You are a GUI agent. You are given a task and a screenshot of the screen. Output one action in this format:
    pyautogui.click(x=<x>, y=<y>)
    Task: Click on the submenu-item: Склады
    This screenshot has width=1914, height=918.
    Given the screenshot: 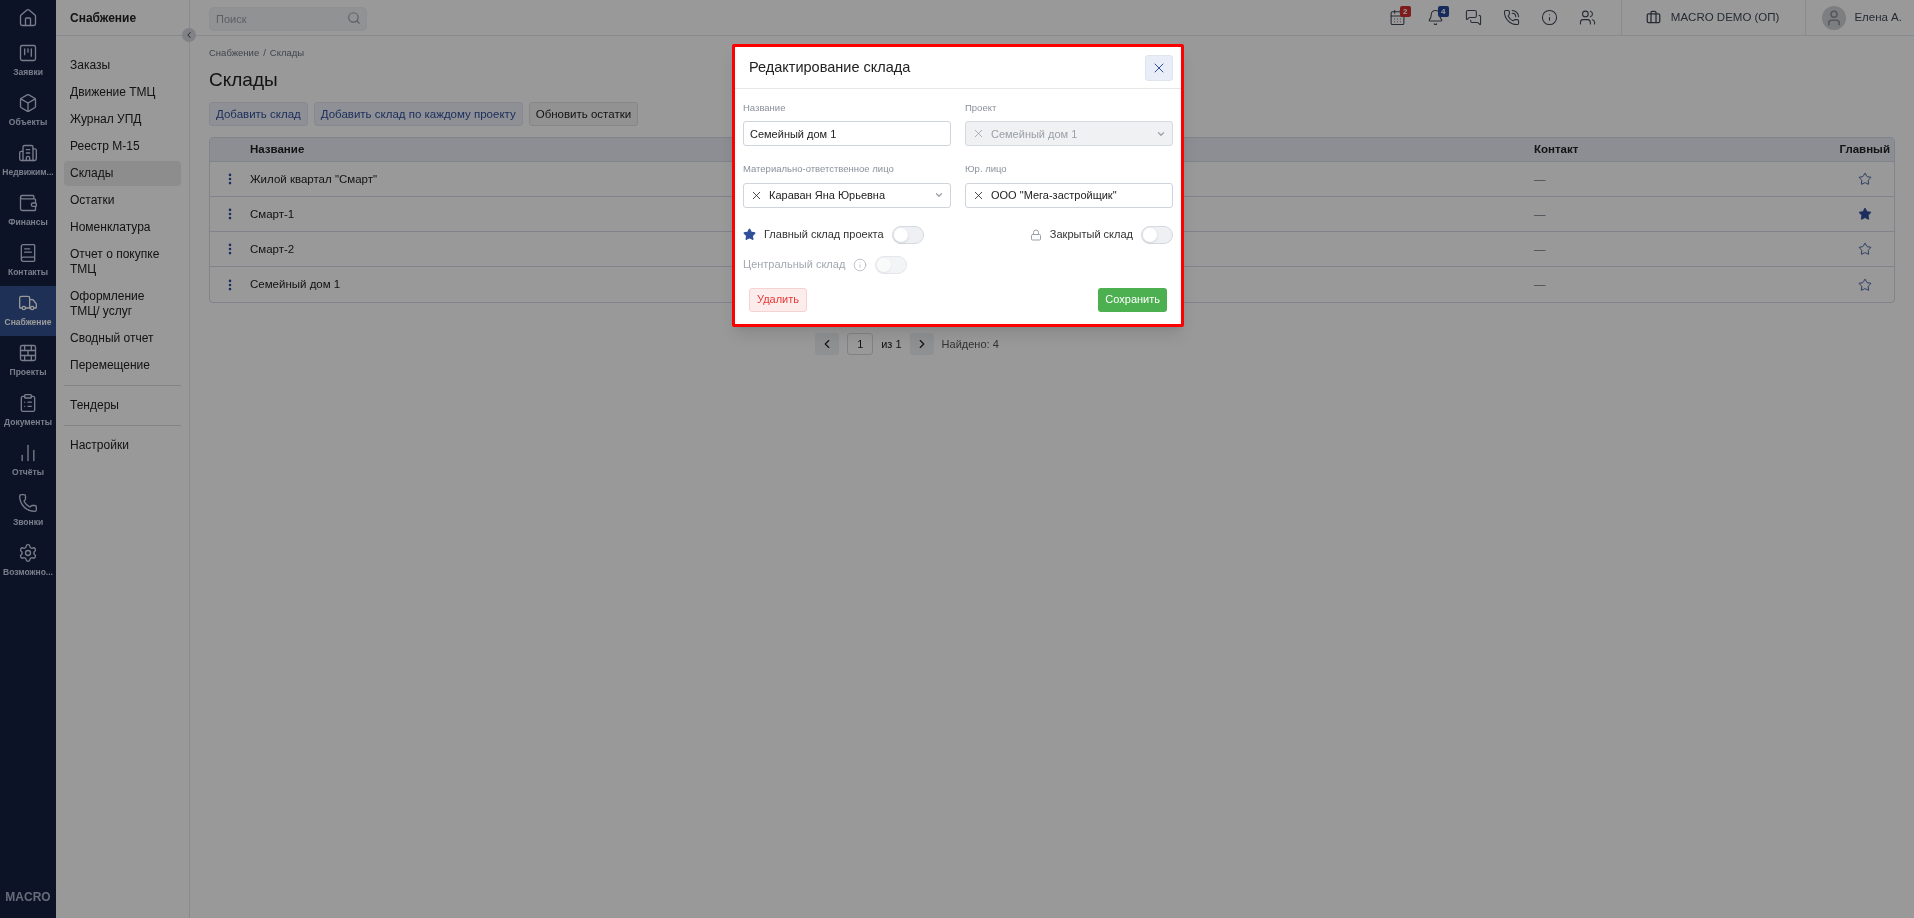 What is the action you would take?
    pyautogui.click(x=122, y=173)
    